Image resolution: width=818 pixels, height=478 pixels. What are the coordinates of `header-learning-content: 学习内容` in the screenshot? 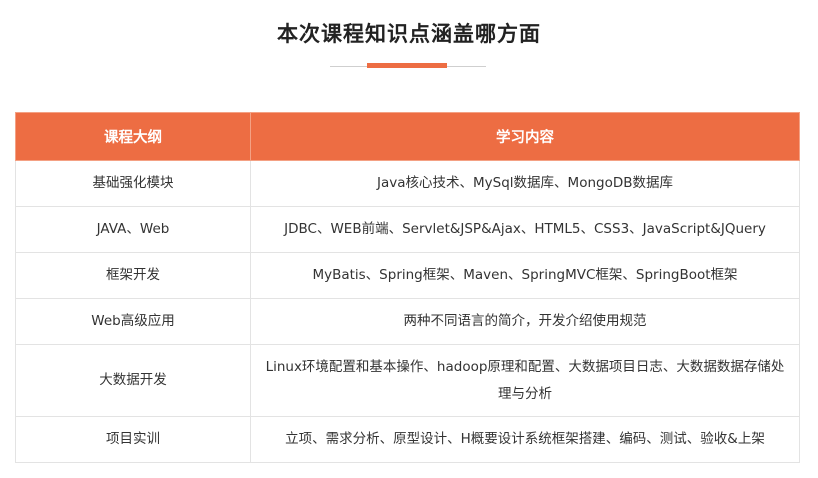 It's located at (525, 136).